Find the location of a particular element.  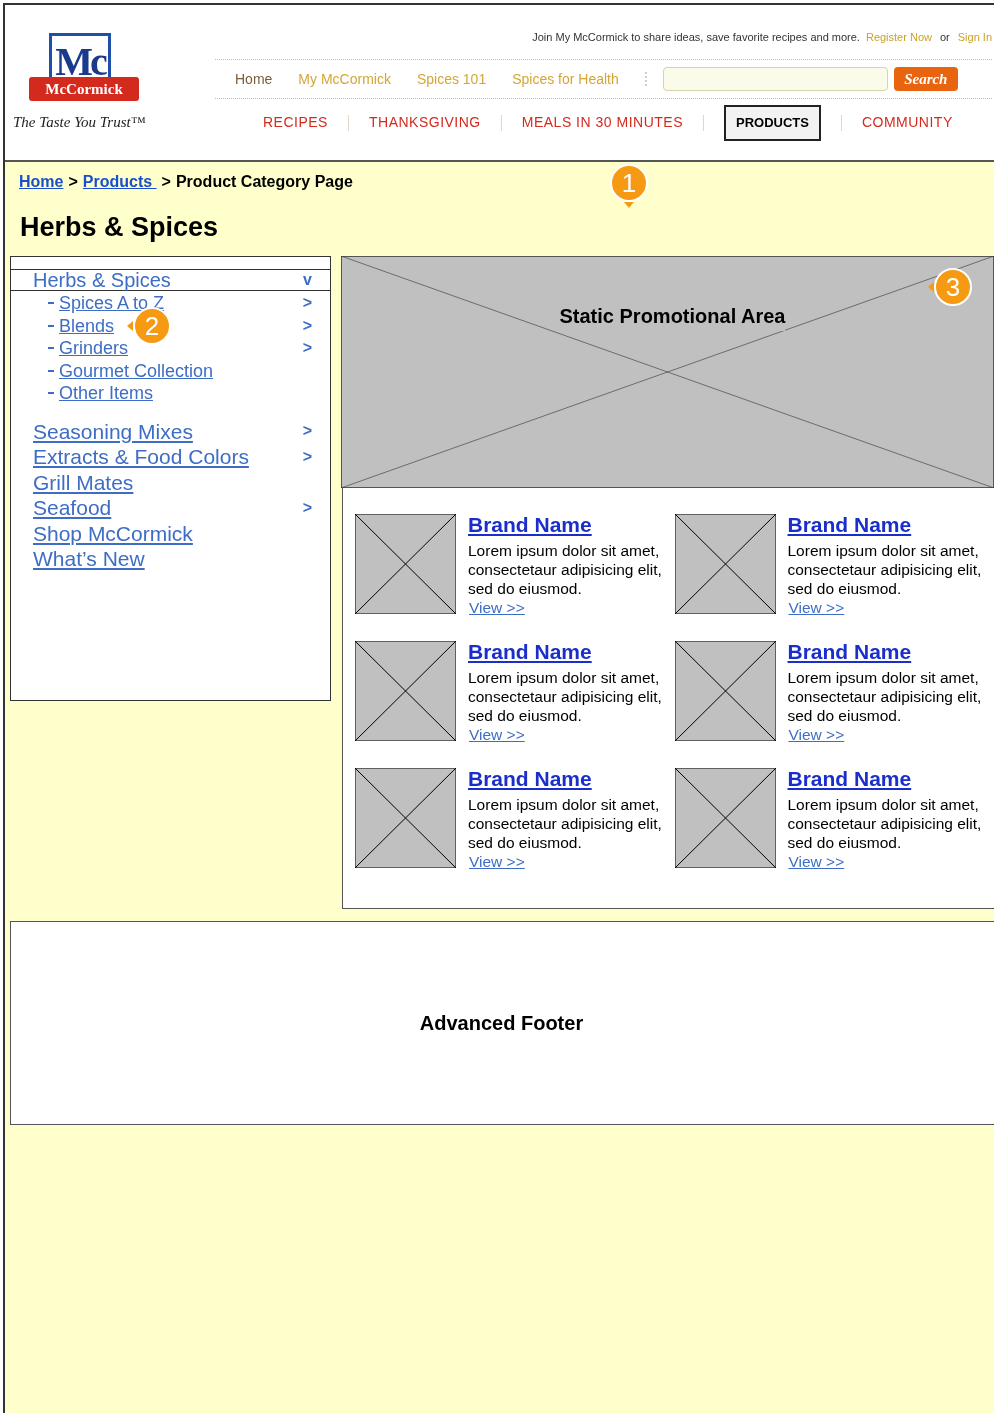

breadcrumb-link: Products is located at coordinates (119, 182).